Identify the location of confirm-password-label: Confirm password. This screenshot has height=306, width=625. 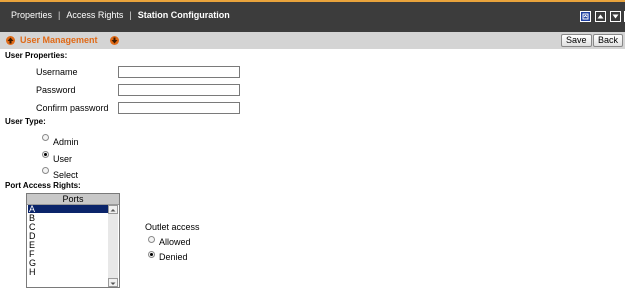
(72, 108).